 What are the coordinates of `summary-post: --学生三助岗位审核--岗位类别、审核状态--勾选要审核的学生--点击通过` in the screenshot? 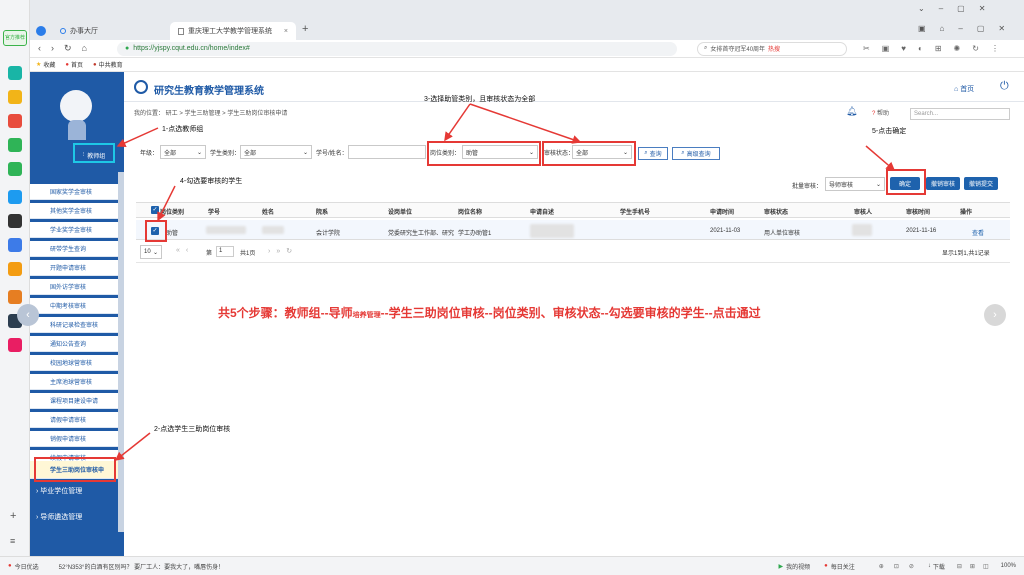 It's located at (570, 313).